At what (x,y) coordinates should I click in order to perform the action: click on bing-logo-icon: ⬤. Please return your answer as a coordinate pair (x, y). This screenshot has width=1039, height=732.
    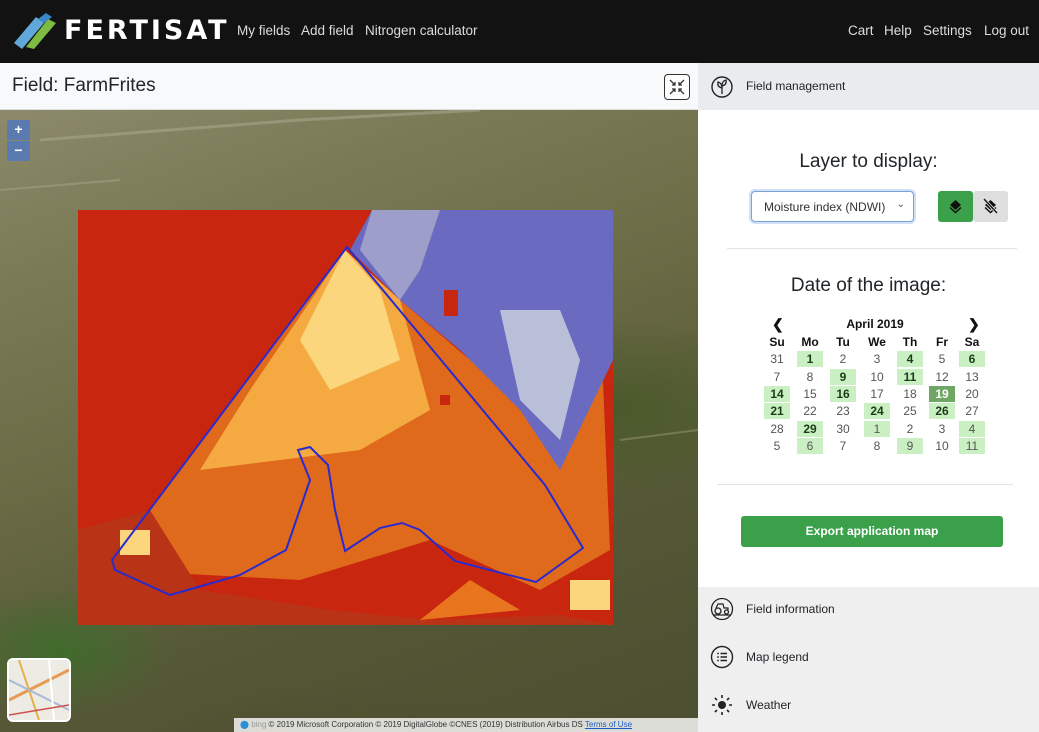
    Looking at the image, I should click on (246, 724).